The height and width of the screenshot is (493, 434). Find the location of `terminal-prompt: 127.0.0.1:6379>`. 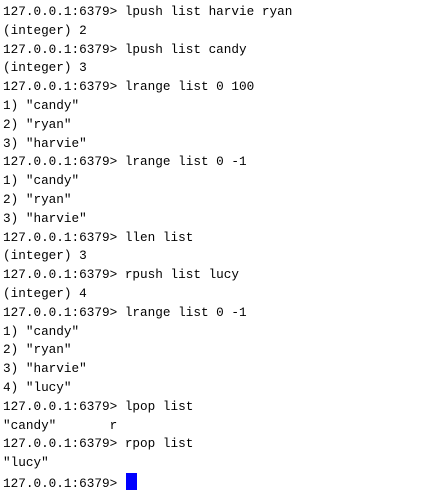

terminal-prompt: 127.0.0.1:6379> is located at coordinates (64, 483).